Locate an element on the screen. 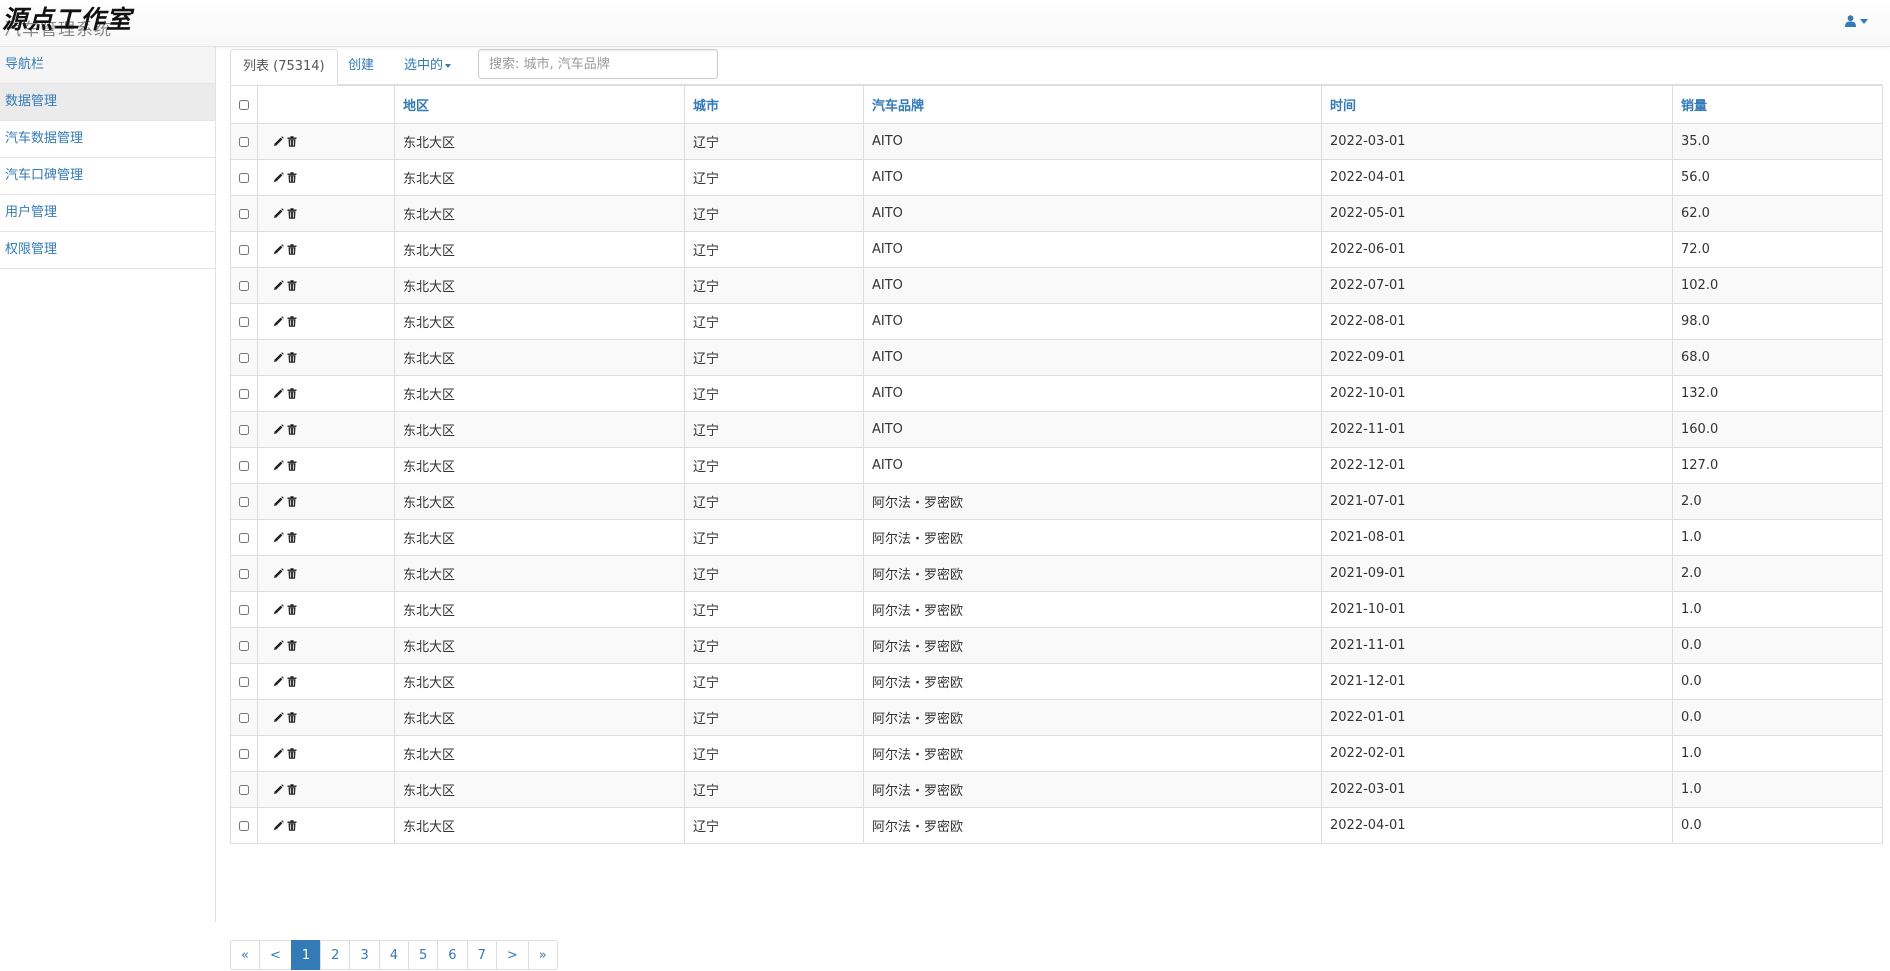 The image size is (1890, 971). page-first-button: « is located at coordinates (245, 955).